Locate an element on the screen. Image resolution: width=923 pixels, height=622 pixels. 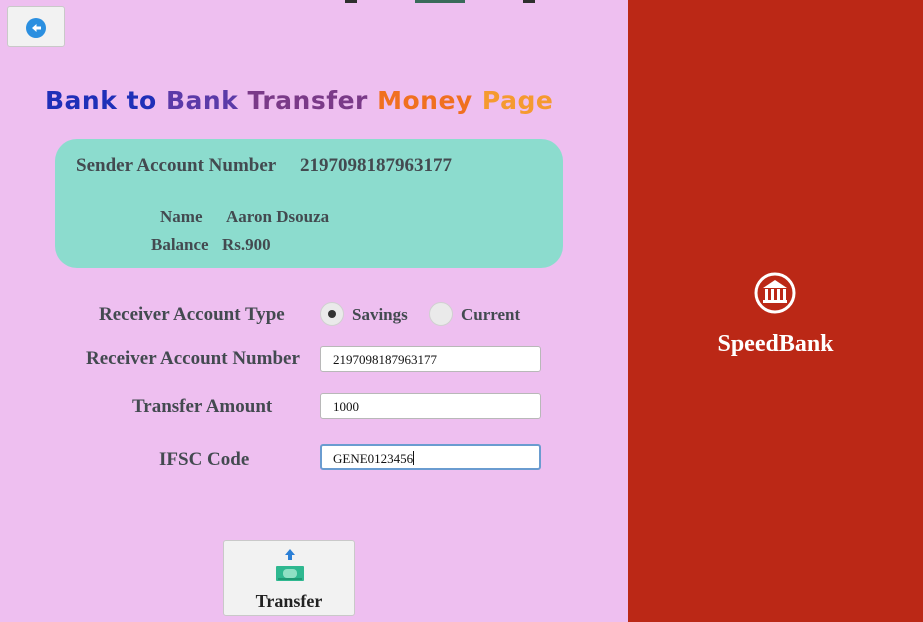
receiver-account-label: Receiver Account Number is located at coordinates (193, 358).